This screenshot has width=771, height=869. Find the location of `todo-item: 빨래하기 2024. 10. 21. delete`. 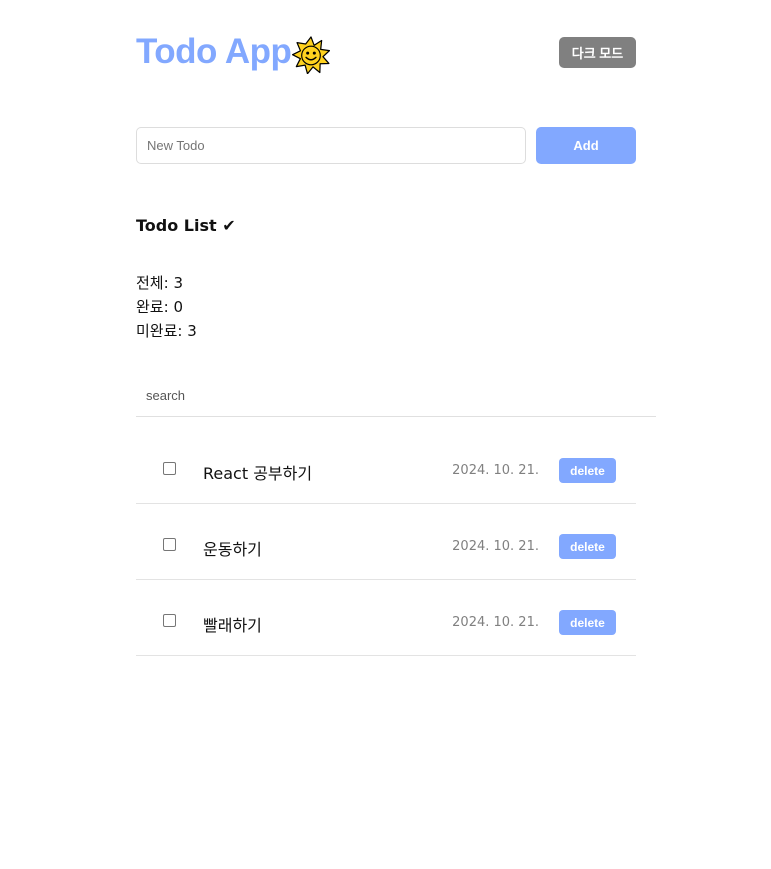

todo-item: 빨래하기 2024. 10. 21. delete is located at coordinates (386, 618).